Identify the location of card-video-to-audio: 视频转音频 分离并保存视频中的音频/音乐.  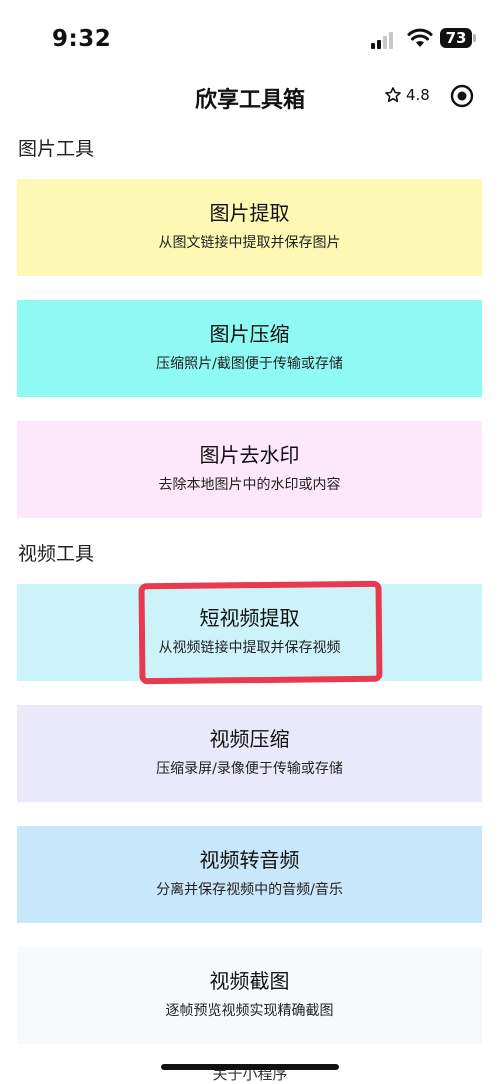
(249, 874).